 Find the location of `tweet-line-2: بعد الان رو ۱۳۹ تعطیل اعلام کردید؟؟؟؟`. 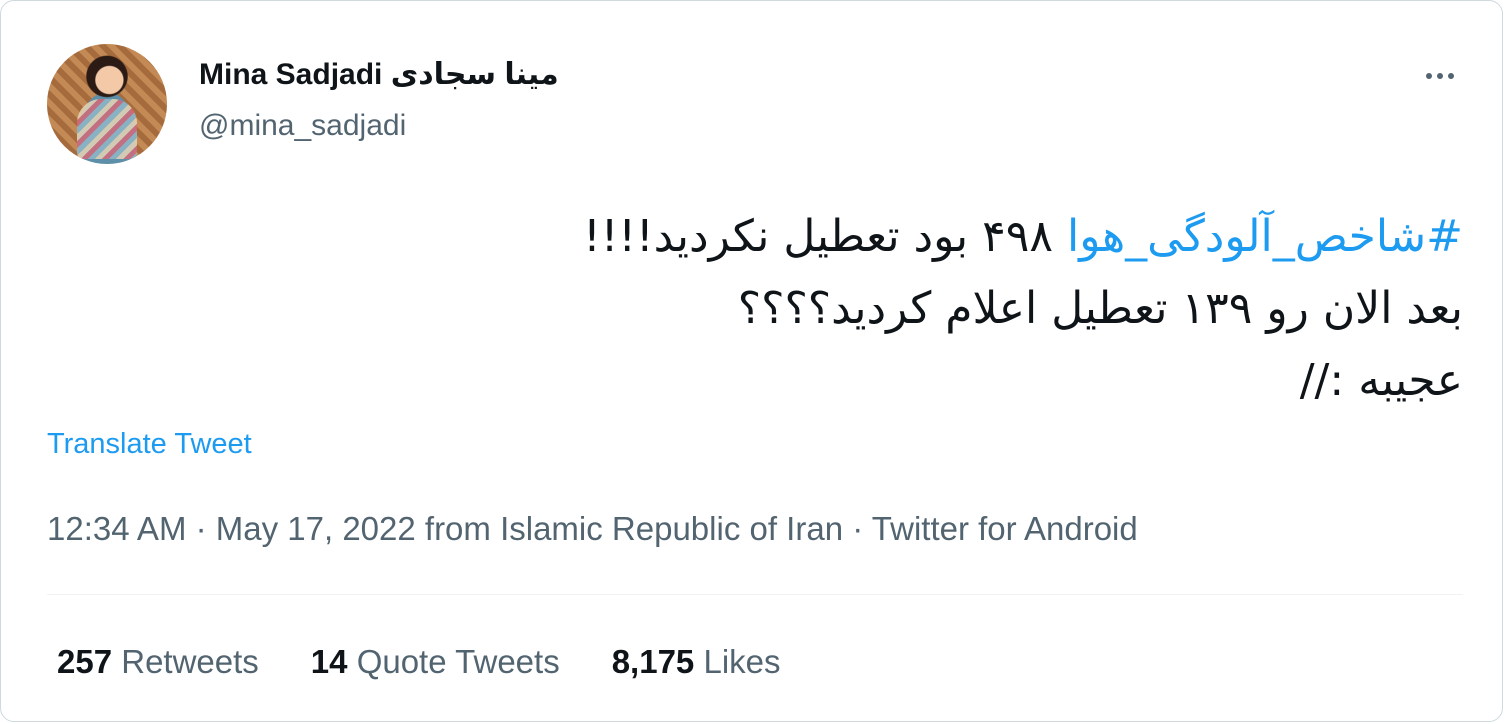

tweet-line-2: بعد الان رو ۱۳۹ تعطیل اعلام کردید؟؟؟؟ is located at coordinates (1100, 308).